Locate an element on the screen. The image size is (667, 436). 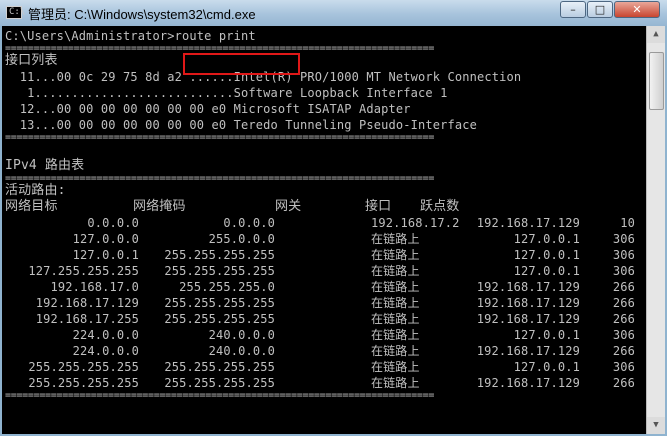
cmd-icon-glyph: C:\ is located at coordinates (17, 12).